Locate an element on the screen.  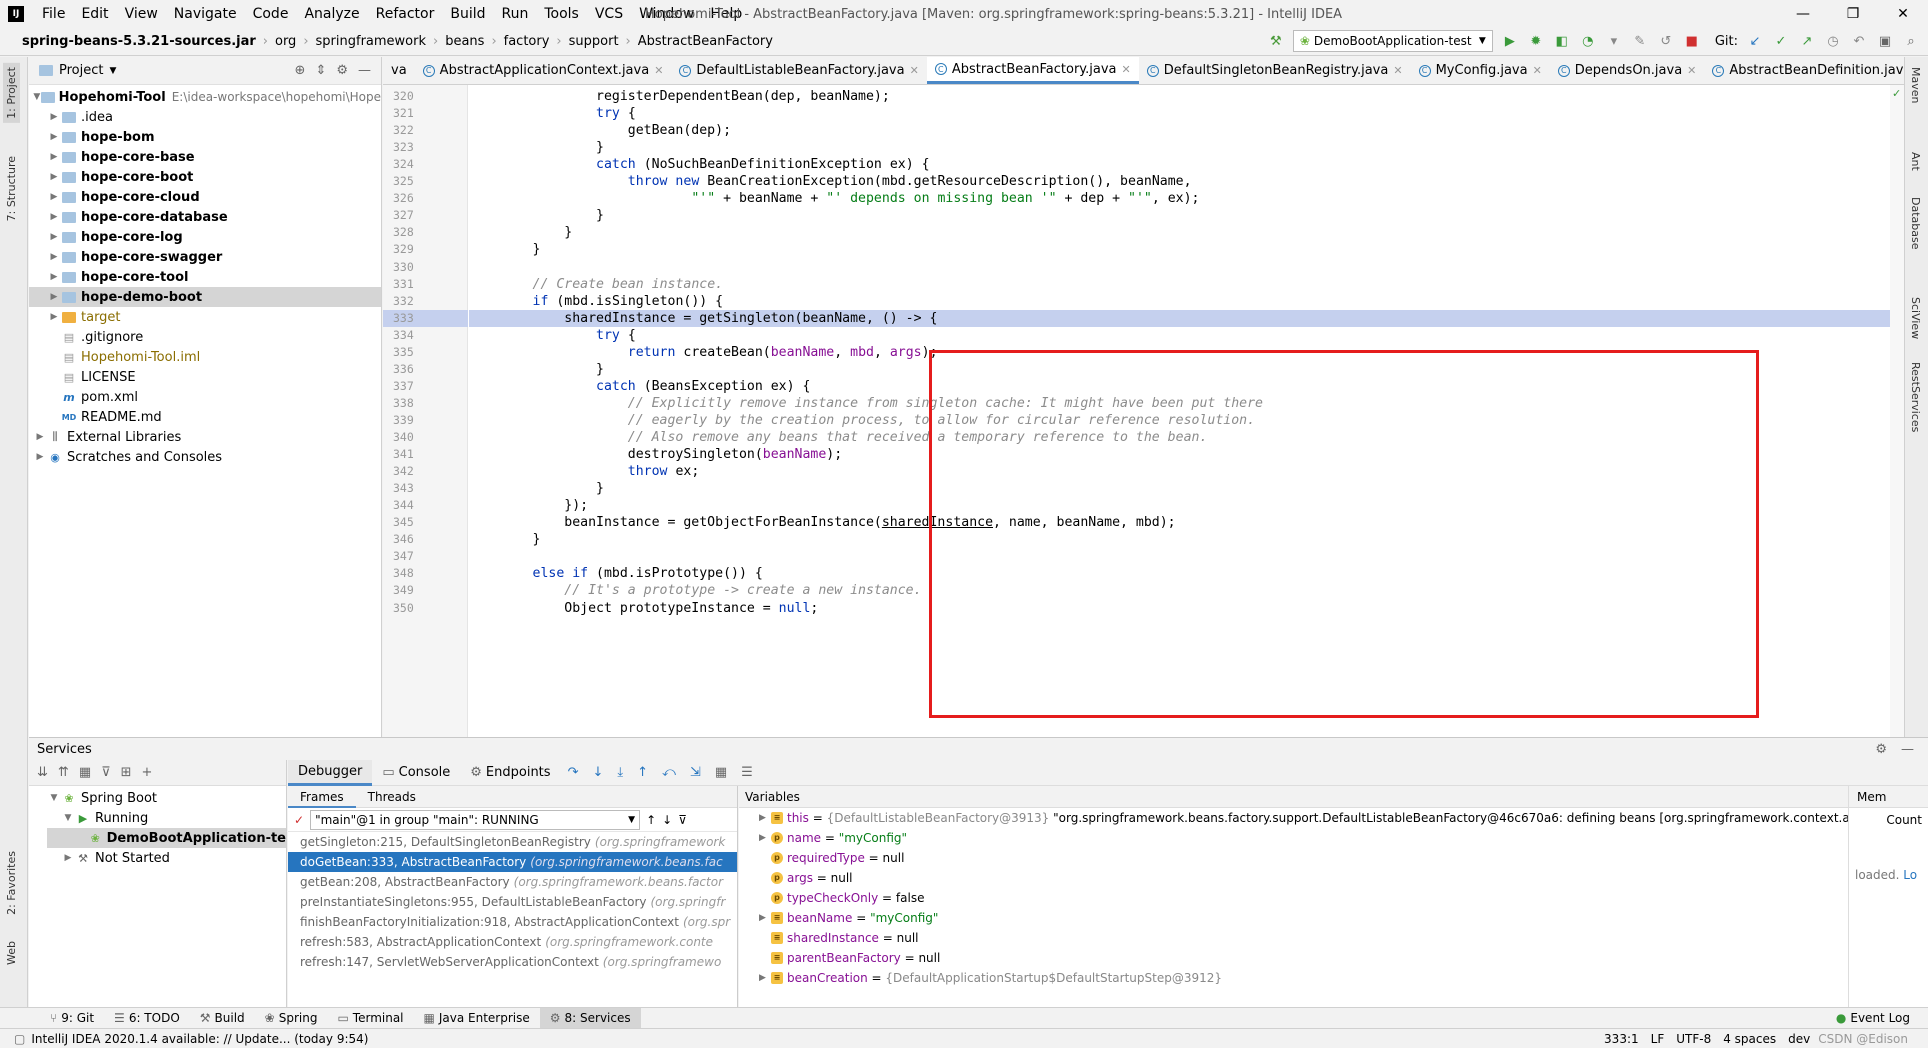
arrow-up-icon: ↑ is located at coordinates (651, 820).